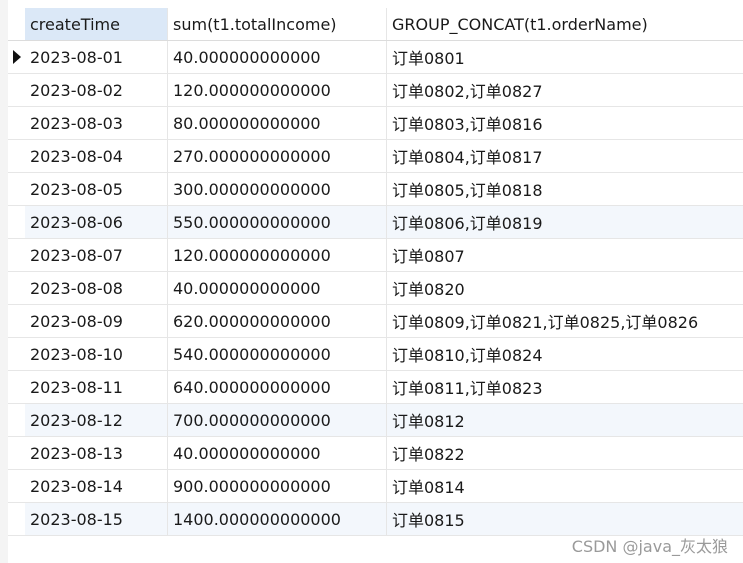 The height and width of the screenshot is (563, 743). What do you see at coordinates (565, 222) in the screenshot?
I see `cell-group-concat: 订单0806,订单0819` at bounding box center [565, 222].